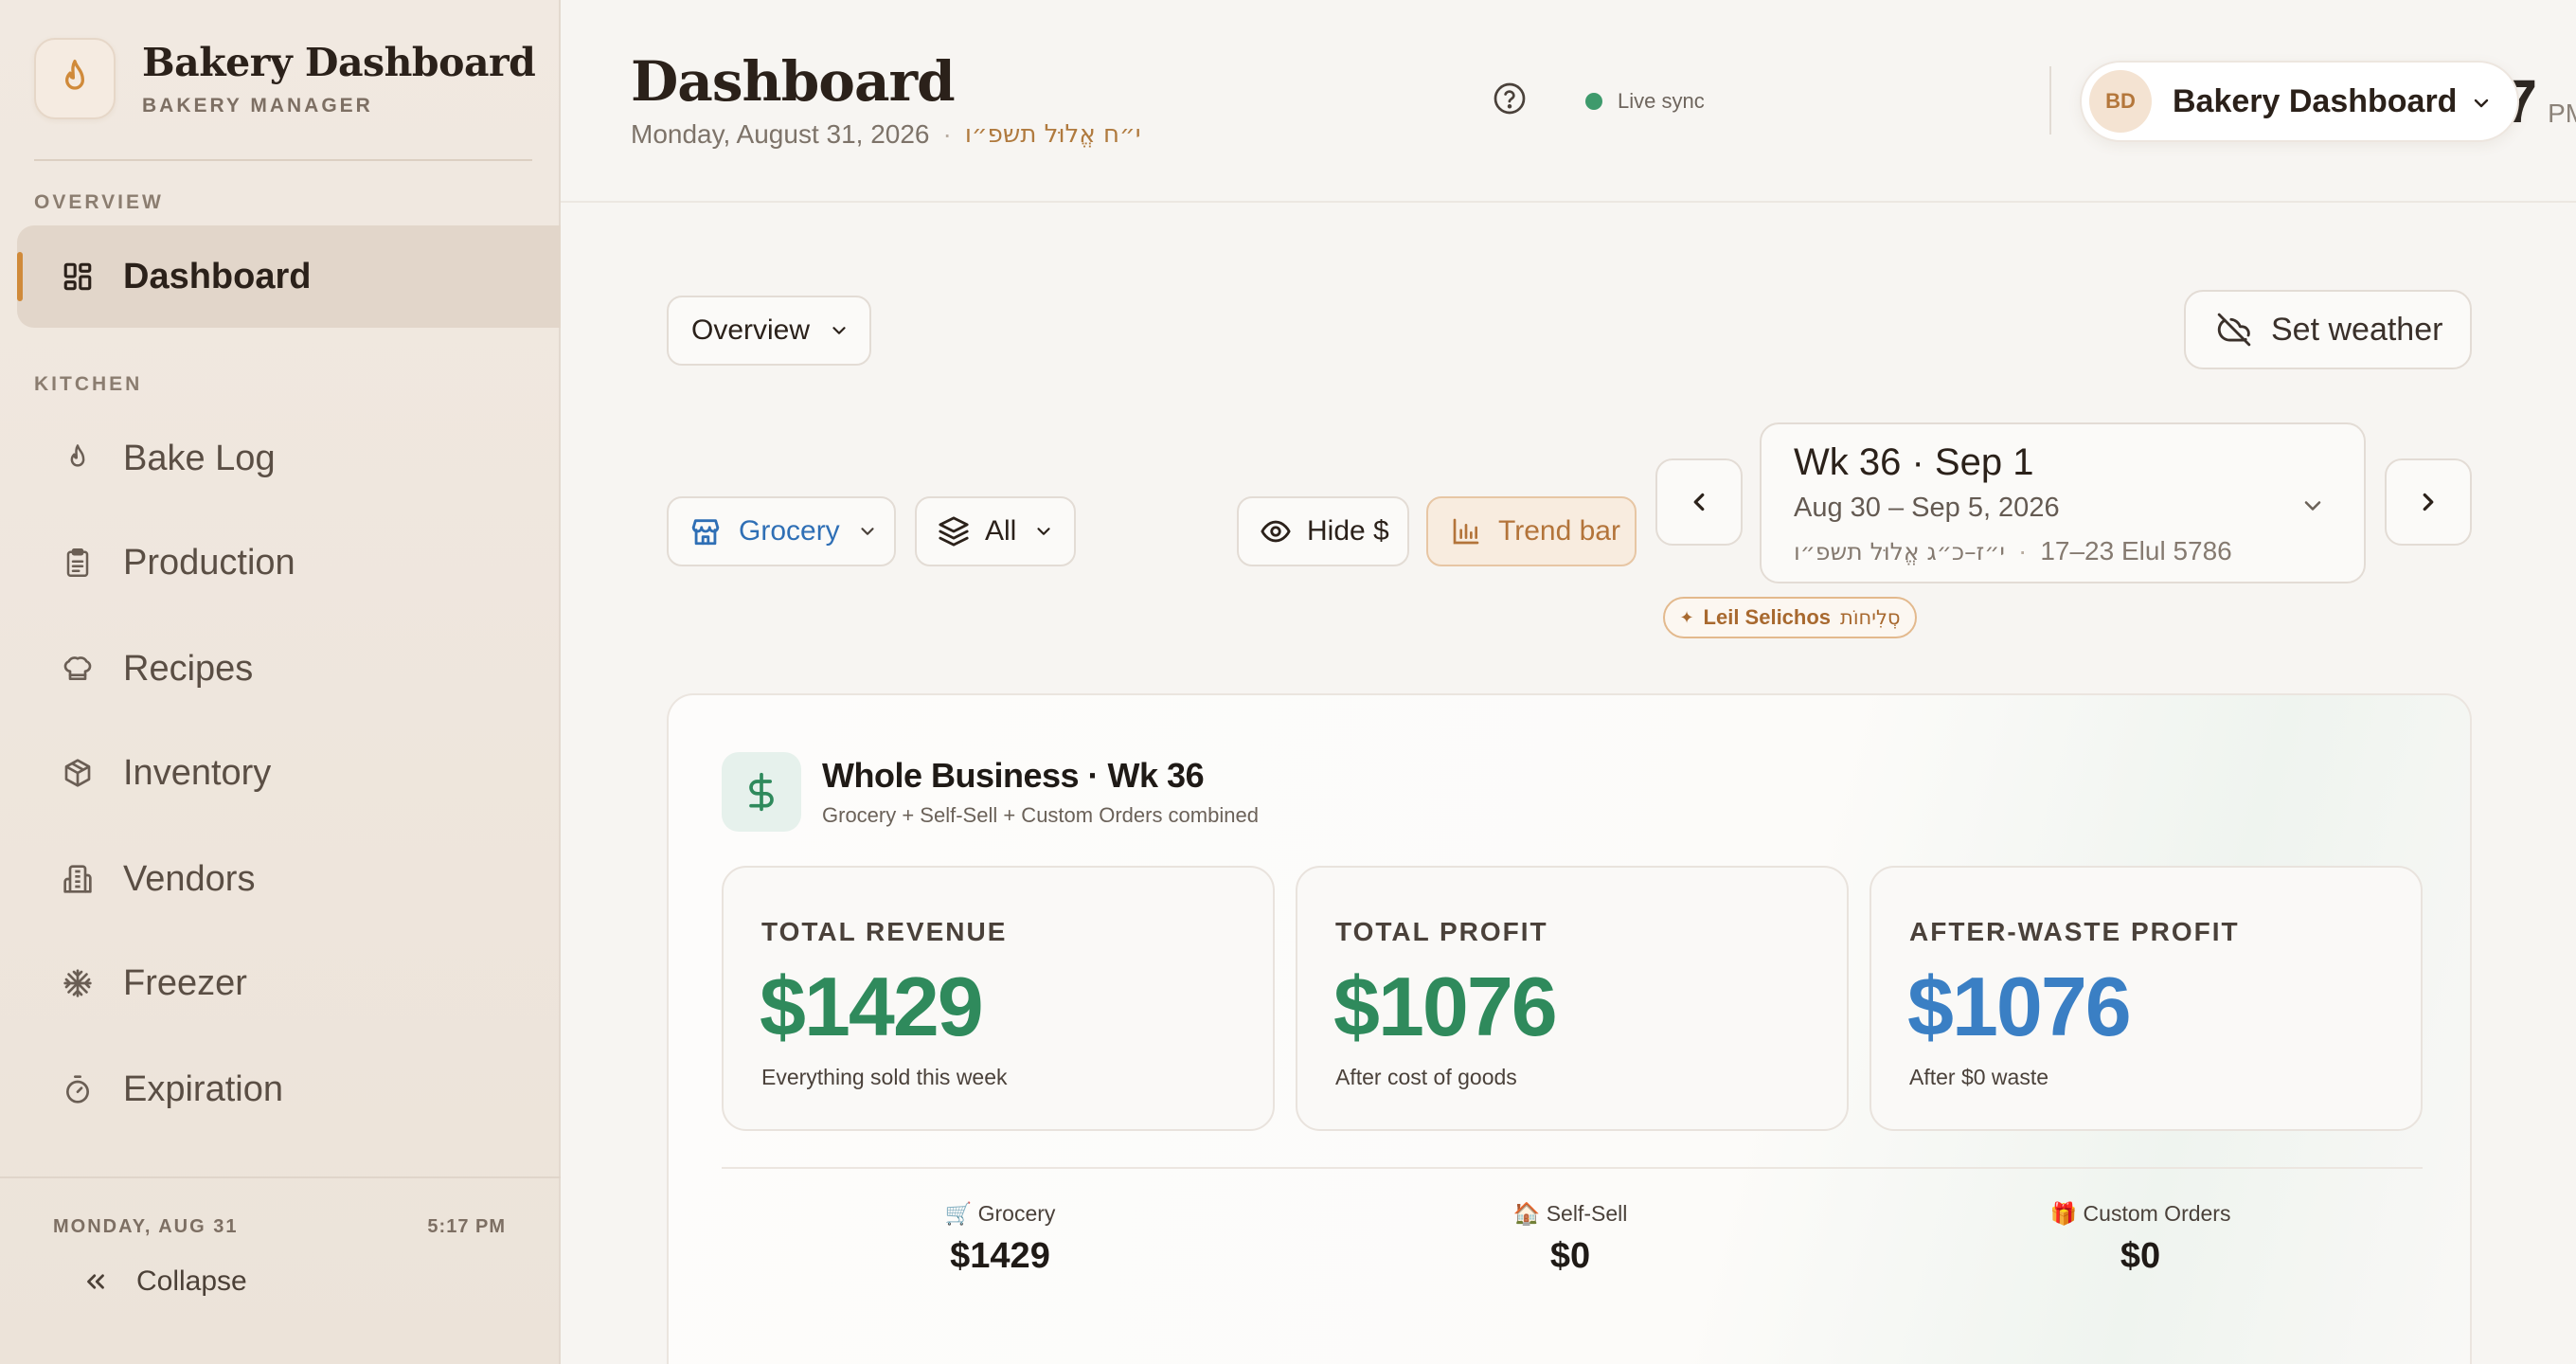 The image size is (2576, 1364). I want to click on breakdown-label: 🛒 Grocery, so click(1000, 1214).